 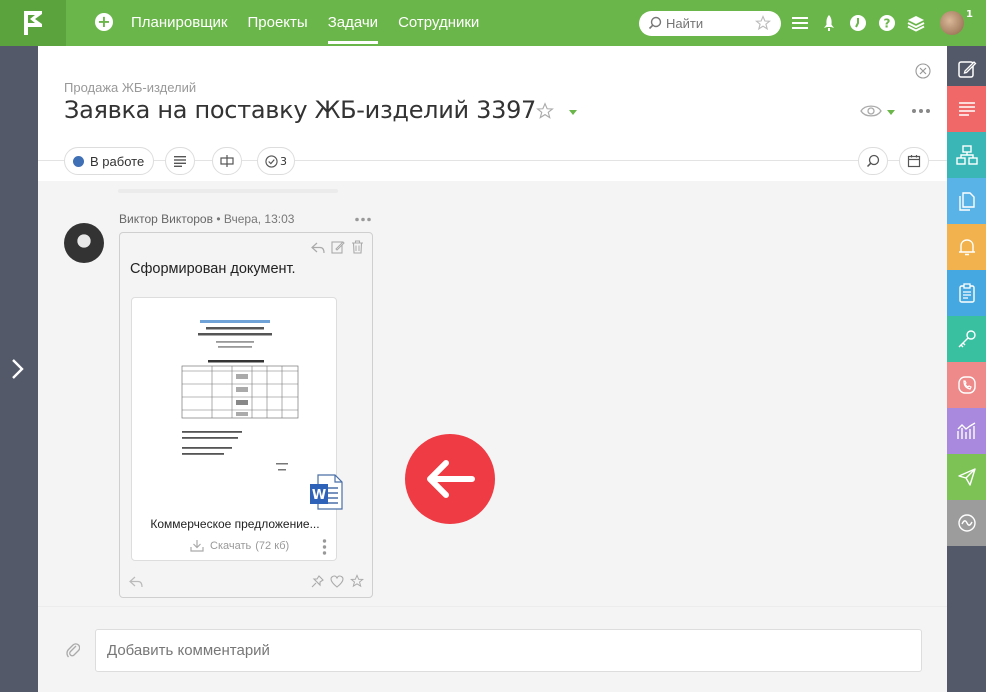 I want to click on key-icon, so click(x=967, y=339).